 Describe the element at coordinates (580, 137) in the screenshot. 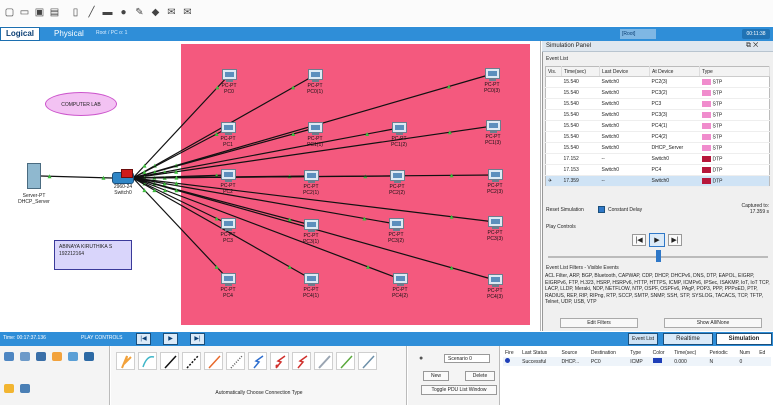

I see `event-time: 15.540` at that location.